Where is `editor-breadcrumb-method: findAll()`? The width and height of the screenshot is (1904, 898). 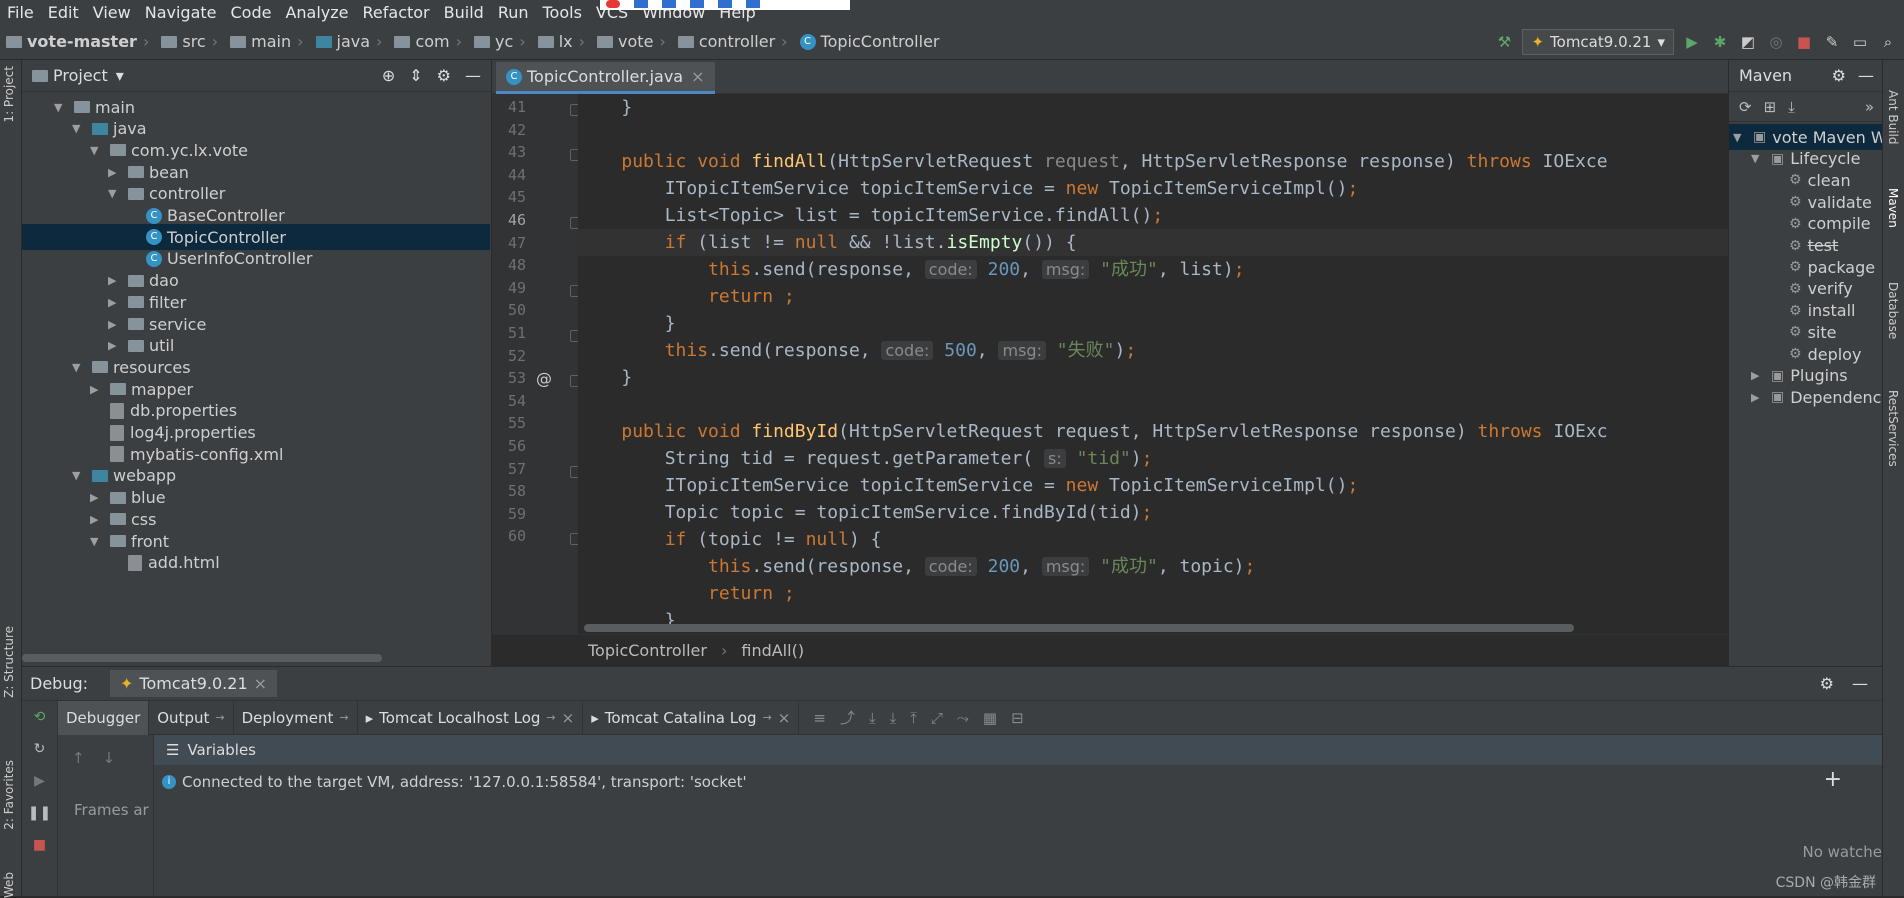
editor-breadcrumb-method: findAll() is located at coordinates (772, 650).